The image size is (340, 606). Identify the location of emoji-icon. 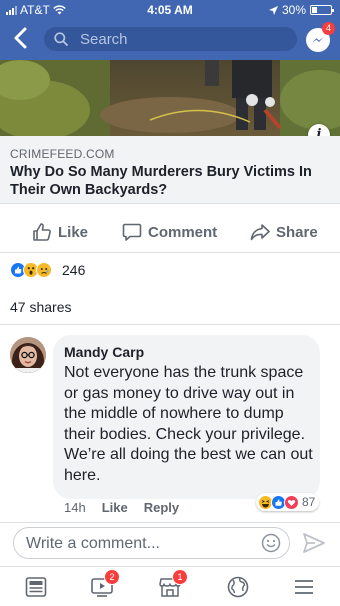
(271, 543).